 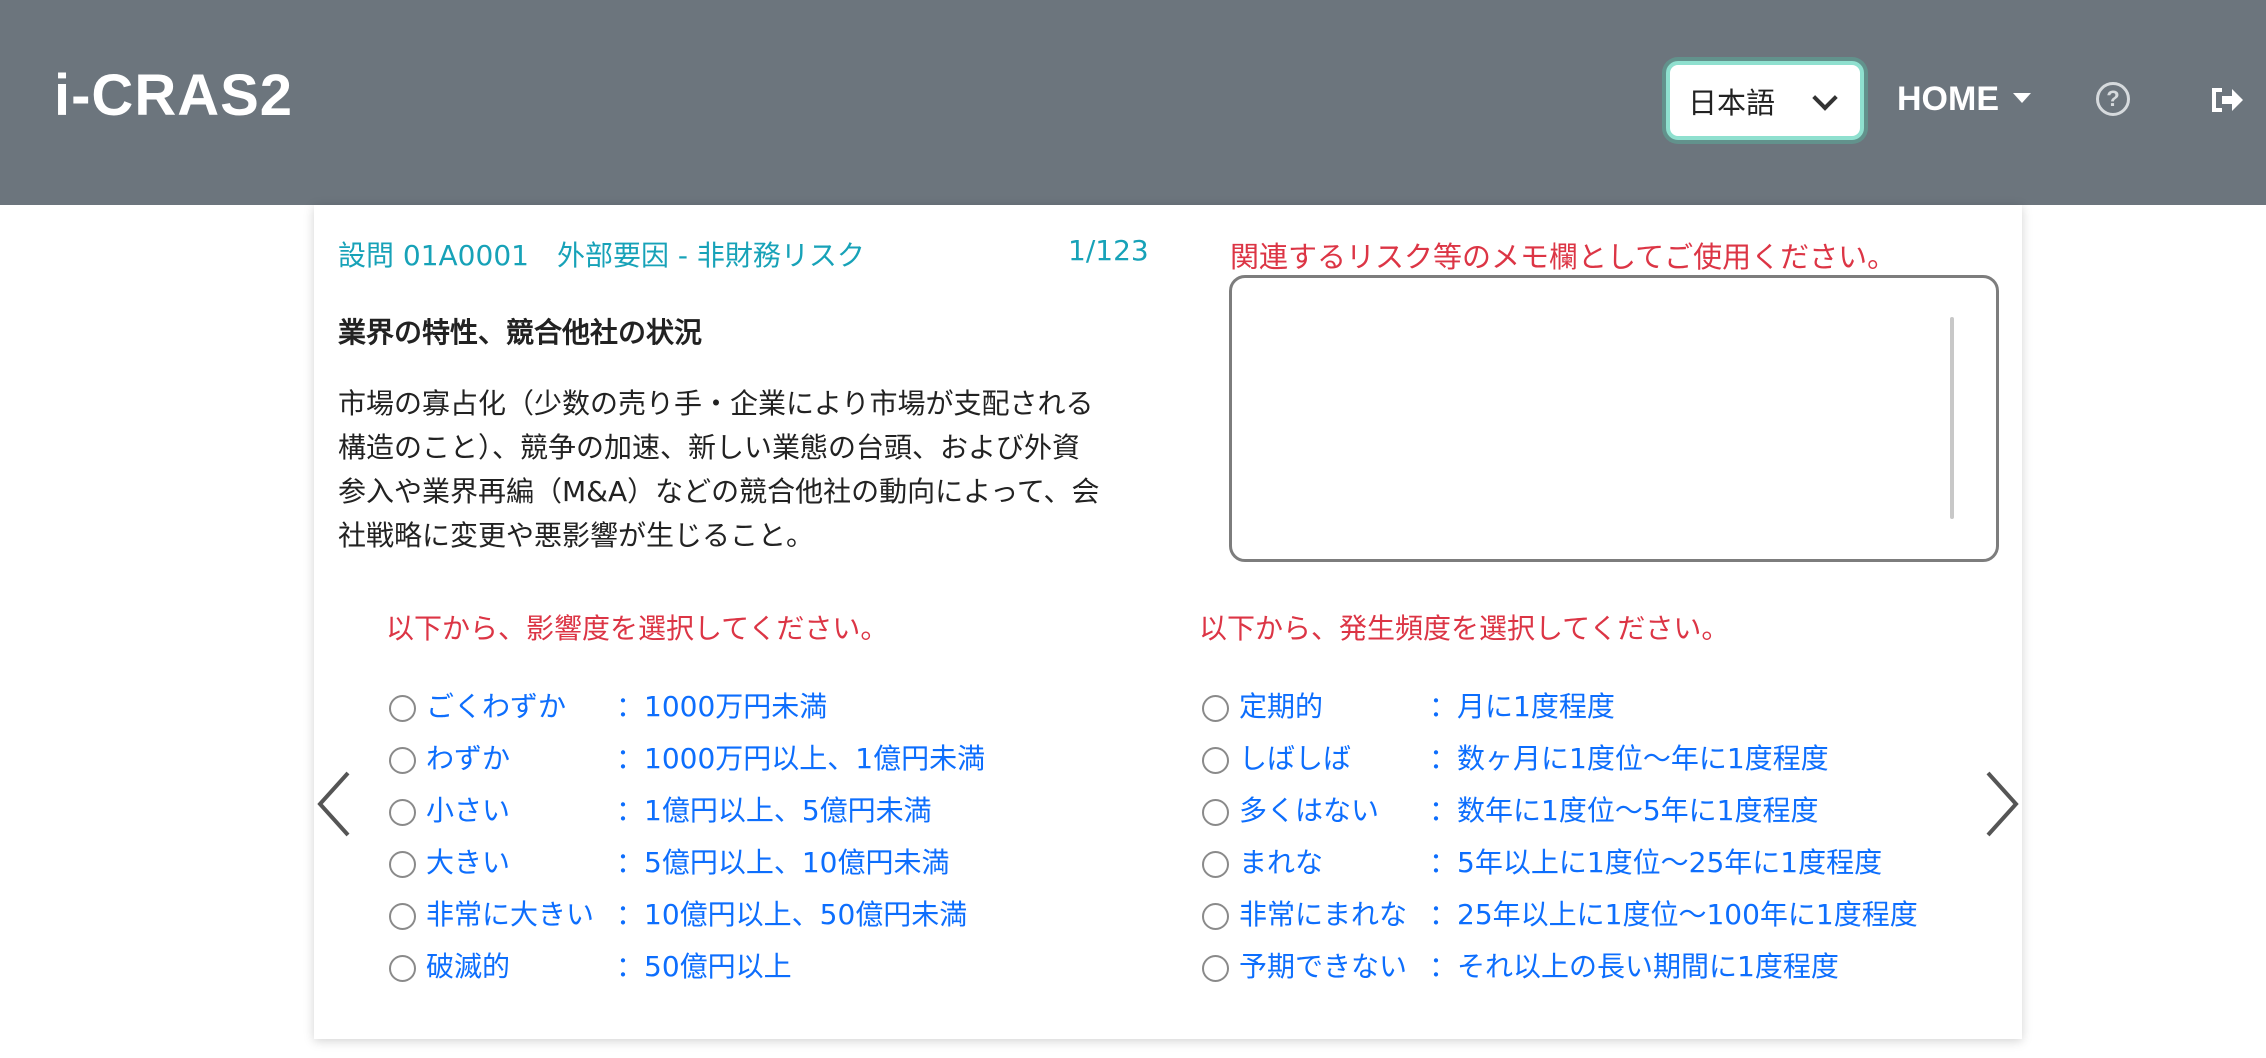 I want to click on question-body-line: 市場の寡占化（少数の売り手・企業により市場が支配される, so click(x=716, y=403).